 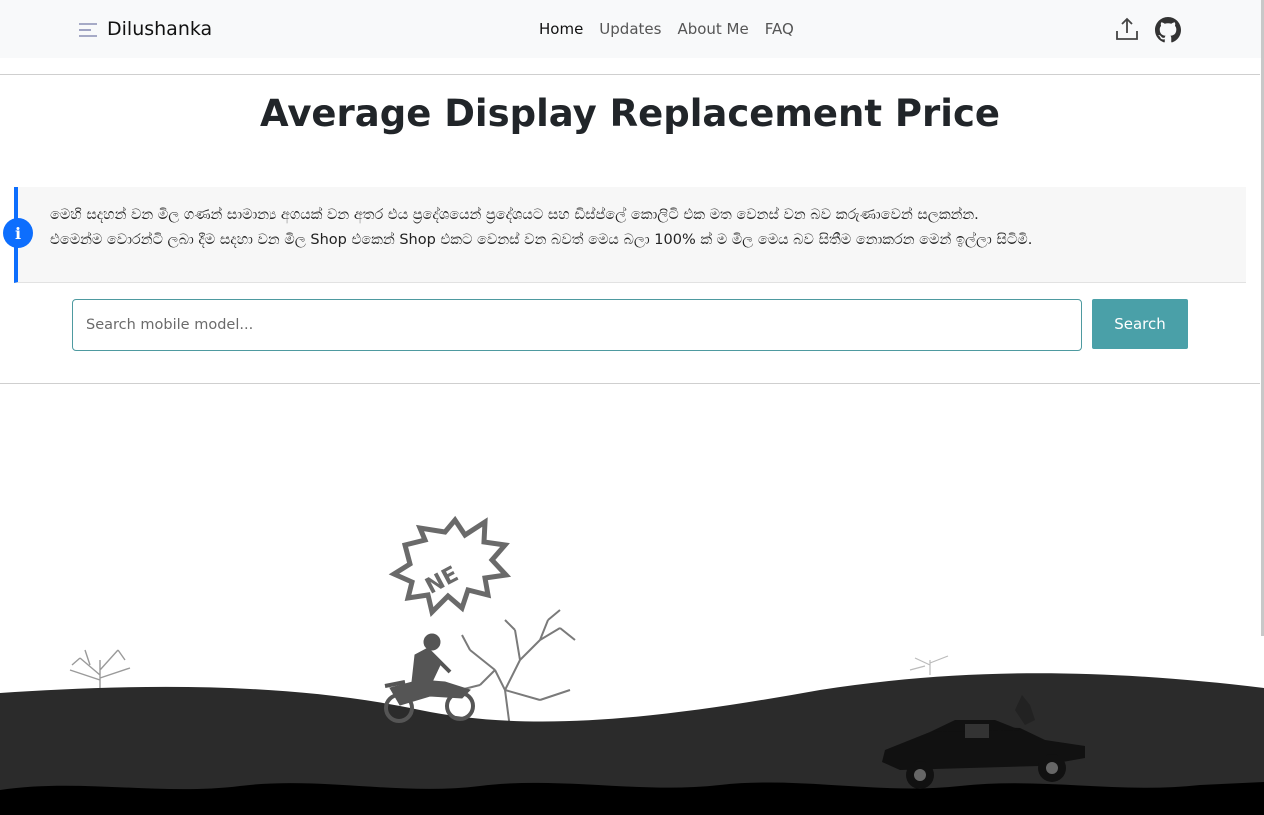 What do you see at coordinates (779, 29) in the screenshot?
I see `nav-faq: FAQ` at bounding box center [779, 29].